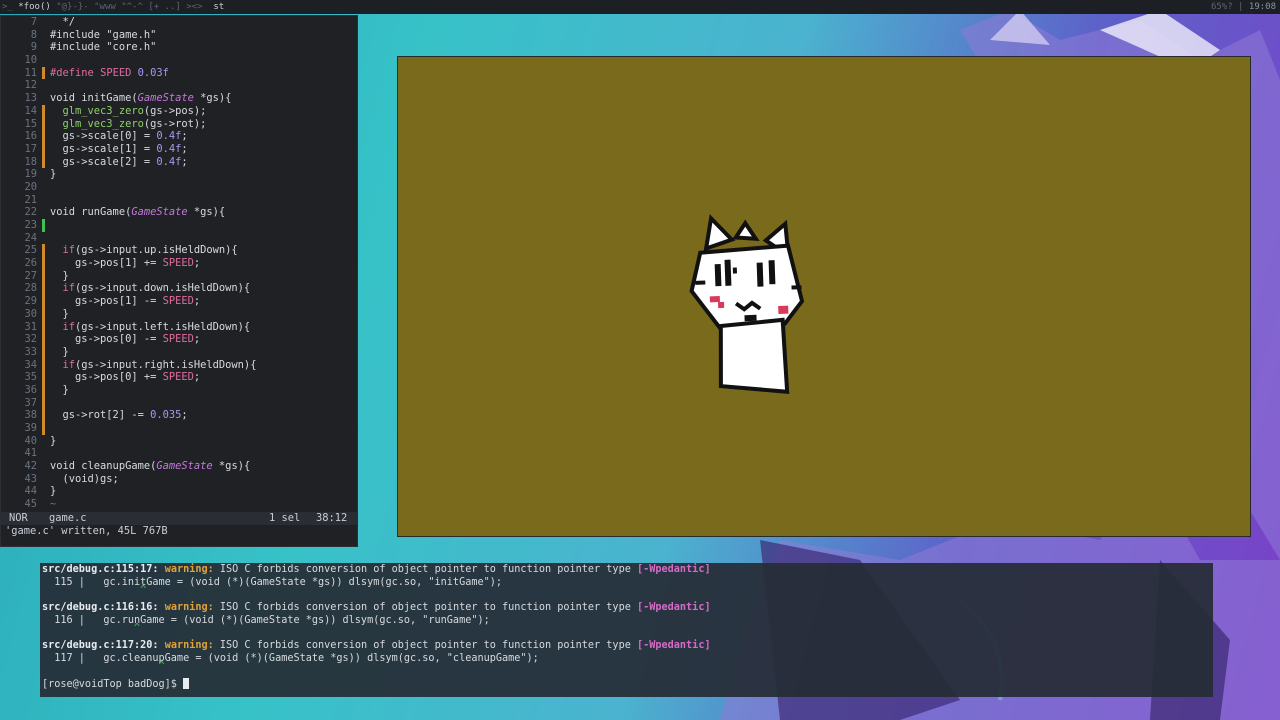 The image size is (1280, 720). What do you see at coordinates (179, 47) in the screenshot?
I see `code-line: 9 #include "core.h"` at bounding box center [179, 47].